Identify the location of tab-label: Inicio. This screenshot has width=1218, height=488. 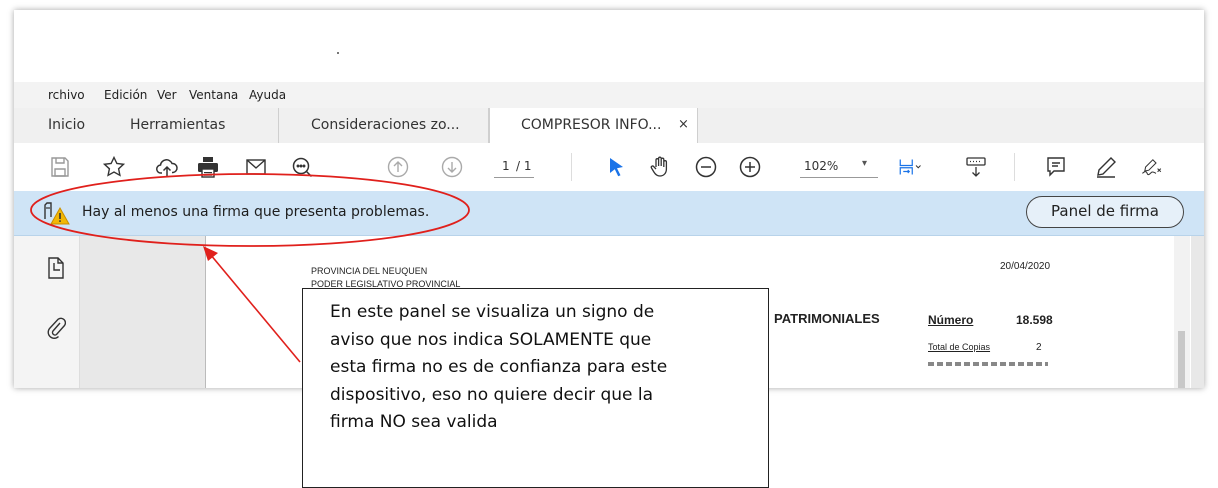
(67, 125).